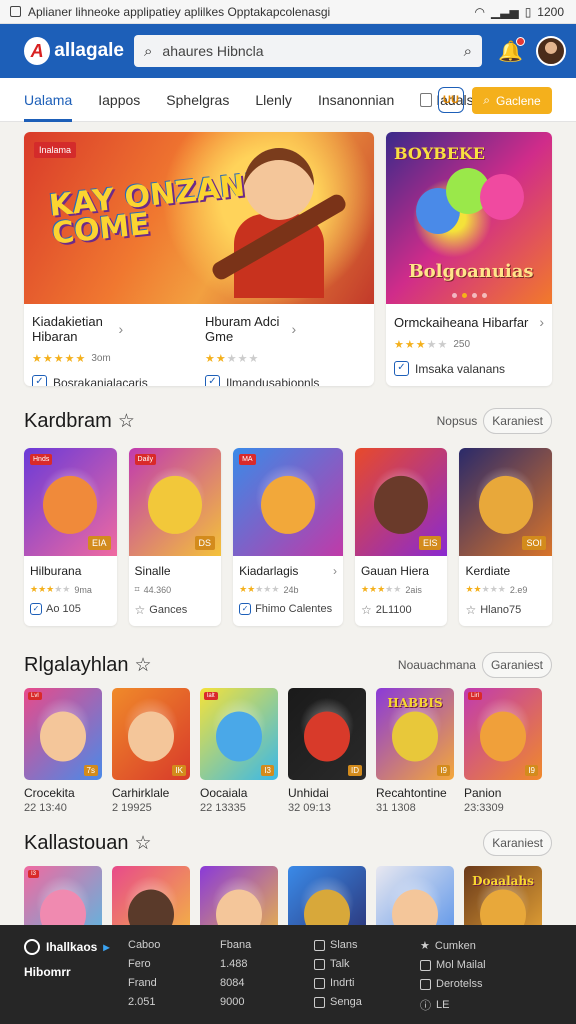 This screenshot has width=576, height=1024. I want to click on game-rating: ★★★★★ 24b, so click(288, 589).